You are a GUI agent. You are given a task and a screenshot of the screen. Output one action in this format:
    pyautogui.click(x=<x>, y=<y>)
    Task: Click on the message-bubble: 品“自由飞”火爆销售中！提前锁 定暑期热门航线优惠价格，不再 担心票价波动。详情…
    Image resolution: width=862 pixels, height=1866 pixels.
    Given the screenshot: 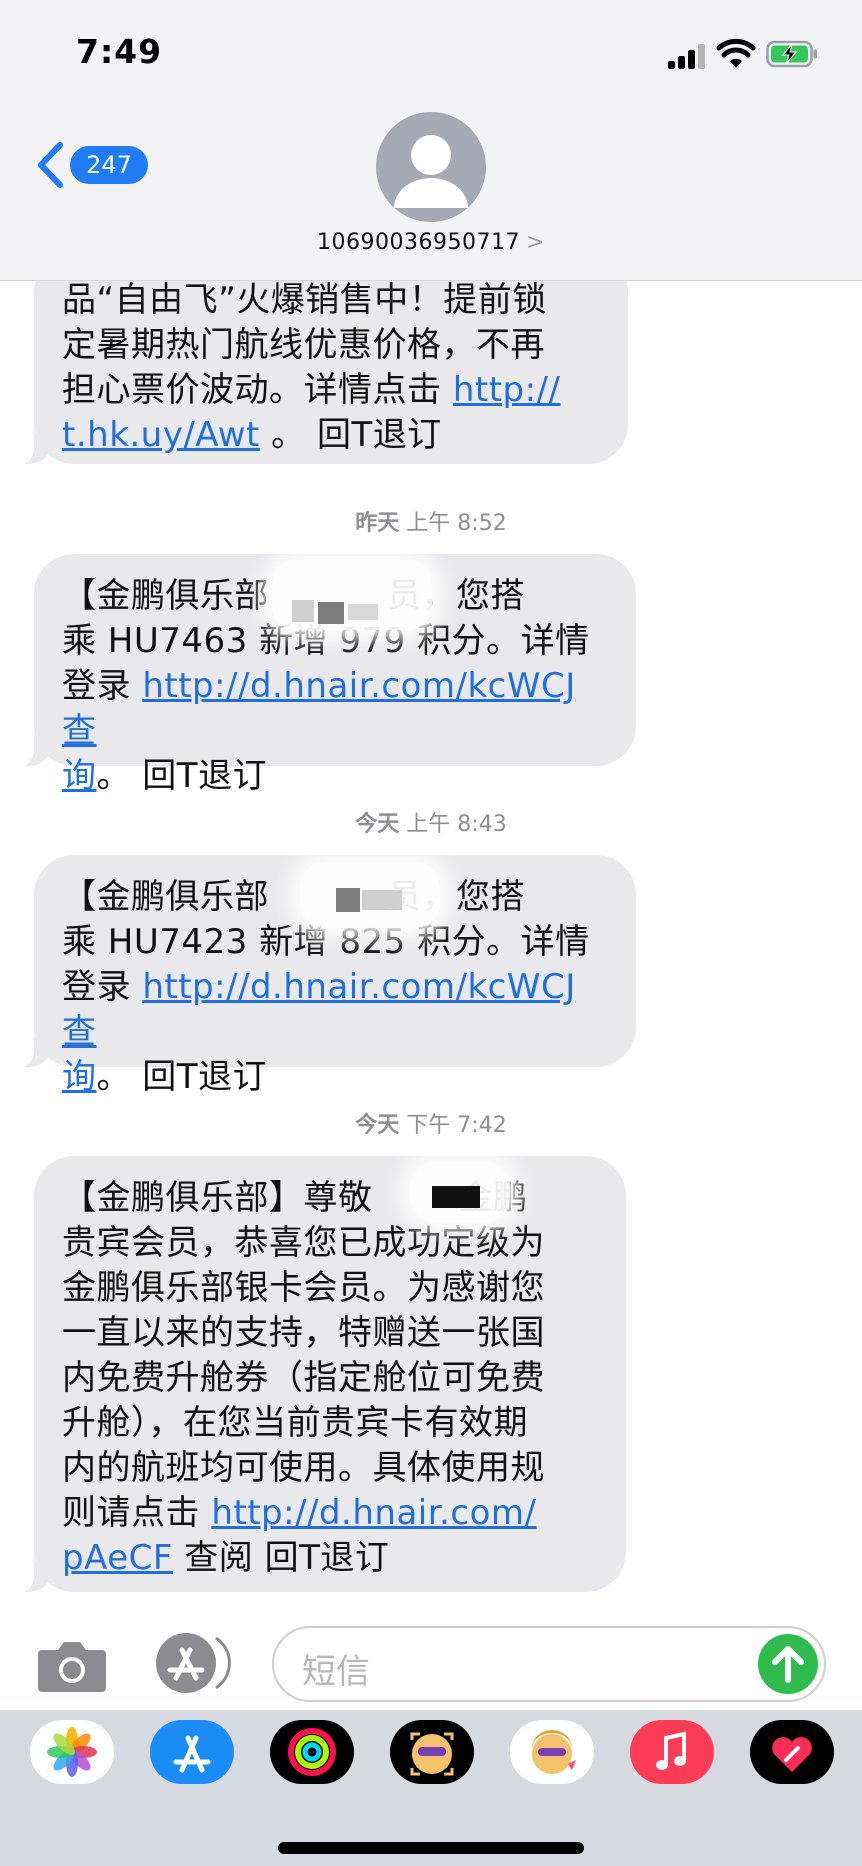 What is the action you would take?
    pyautogui.click(x=318, y=359)
    